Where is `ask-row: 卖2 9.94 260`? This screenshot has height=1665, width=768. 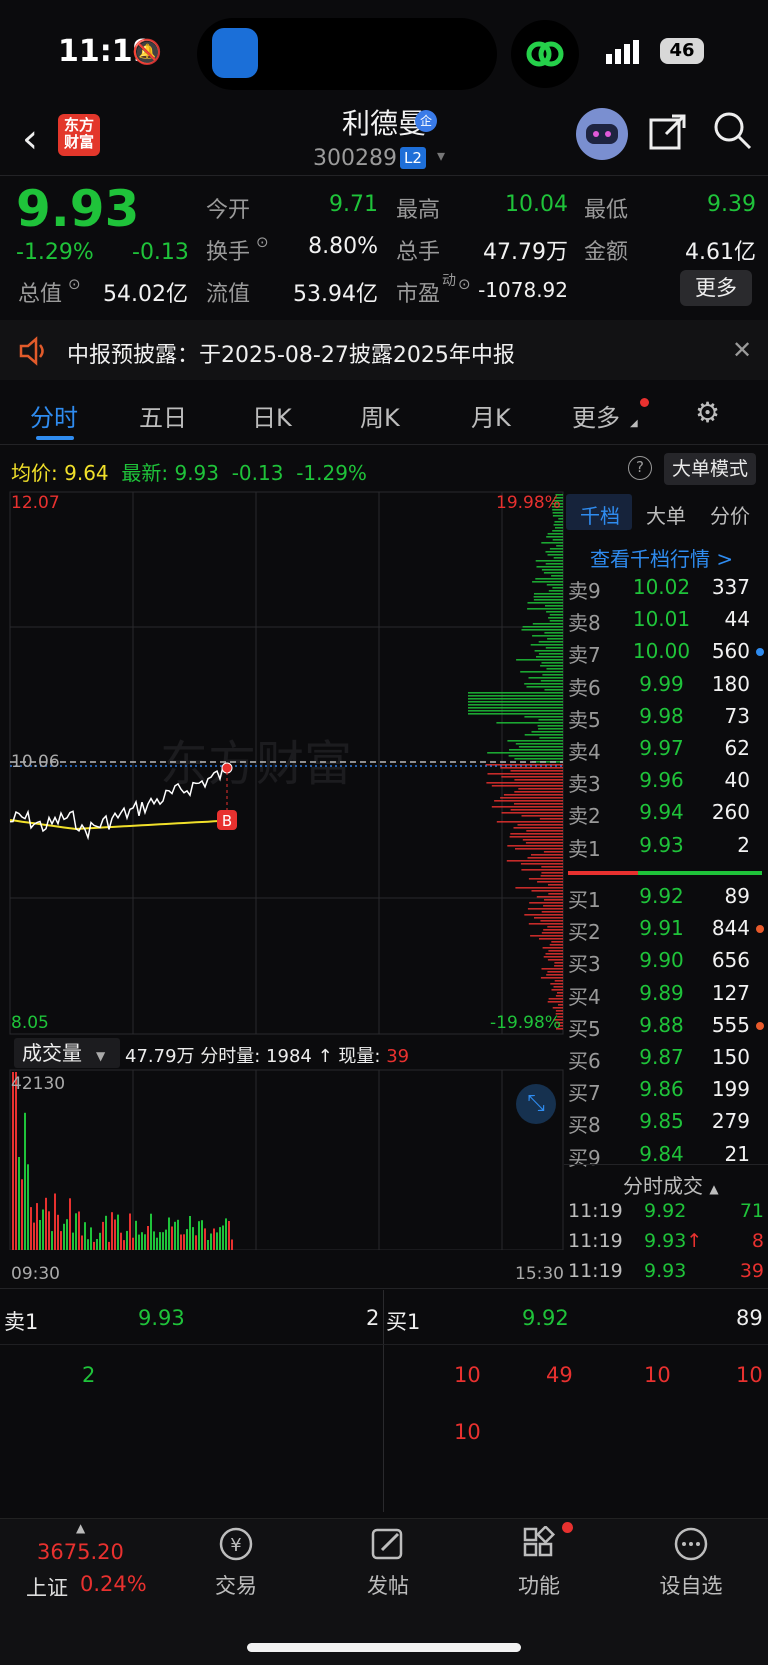
ask-row: 卖2 9.94 260 is located at coordinates (666, 816).